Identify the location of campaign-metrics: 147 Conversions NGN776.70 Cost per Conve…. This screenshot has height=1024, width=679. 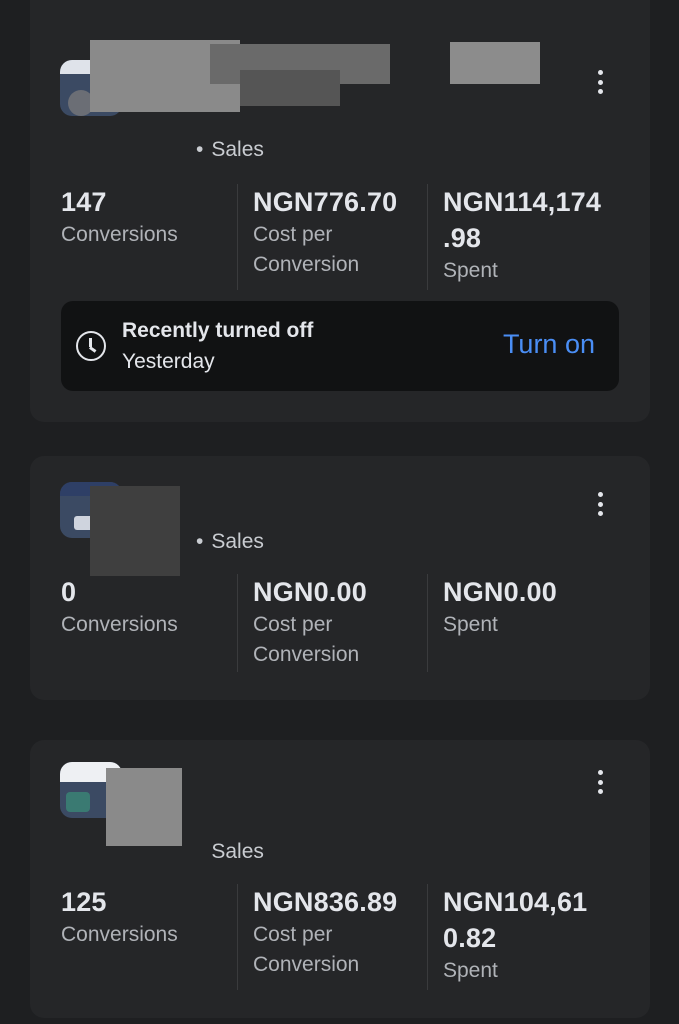
(341, 237).